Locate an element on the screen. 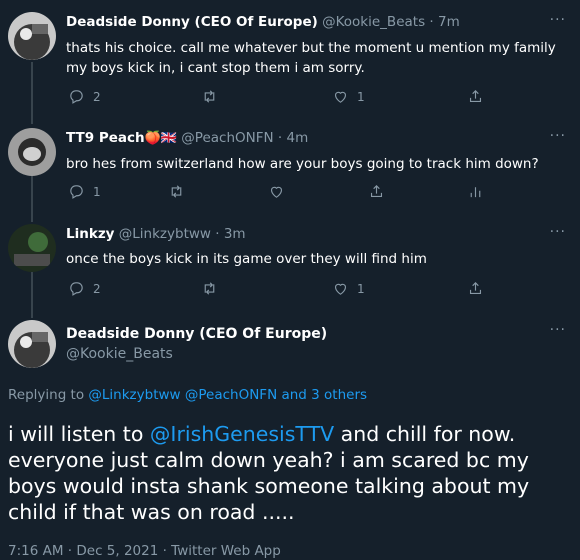 The image size is (580, 560). reply-button: 1 is located at coordinates (84, 191).